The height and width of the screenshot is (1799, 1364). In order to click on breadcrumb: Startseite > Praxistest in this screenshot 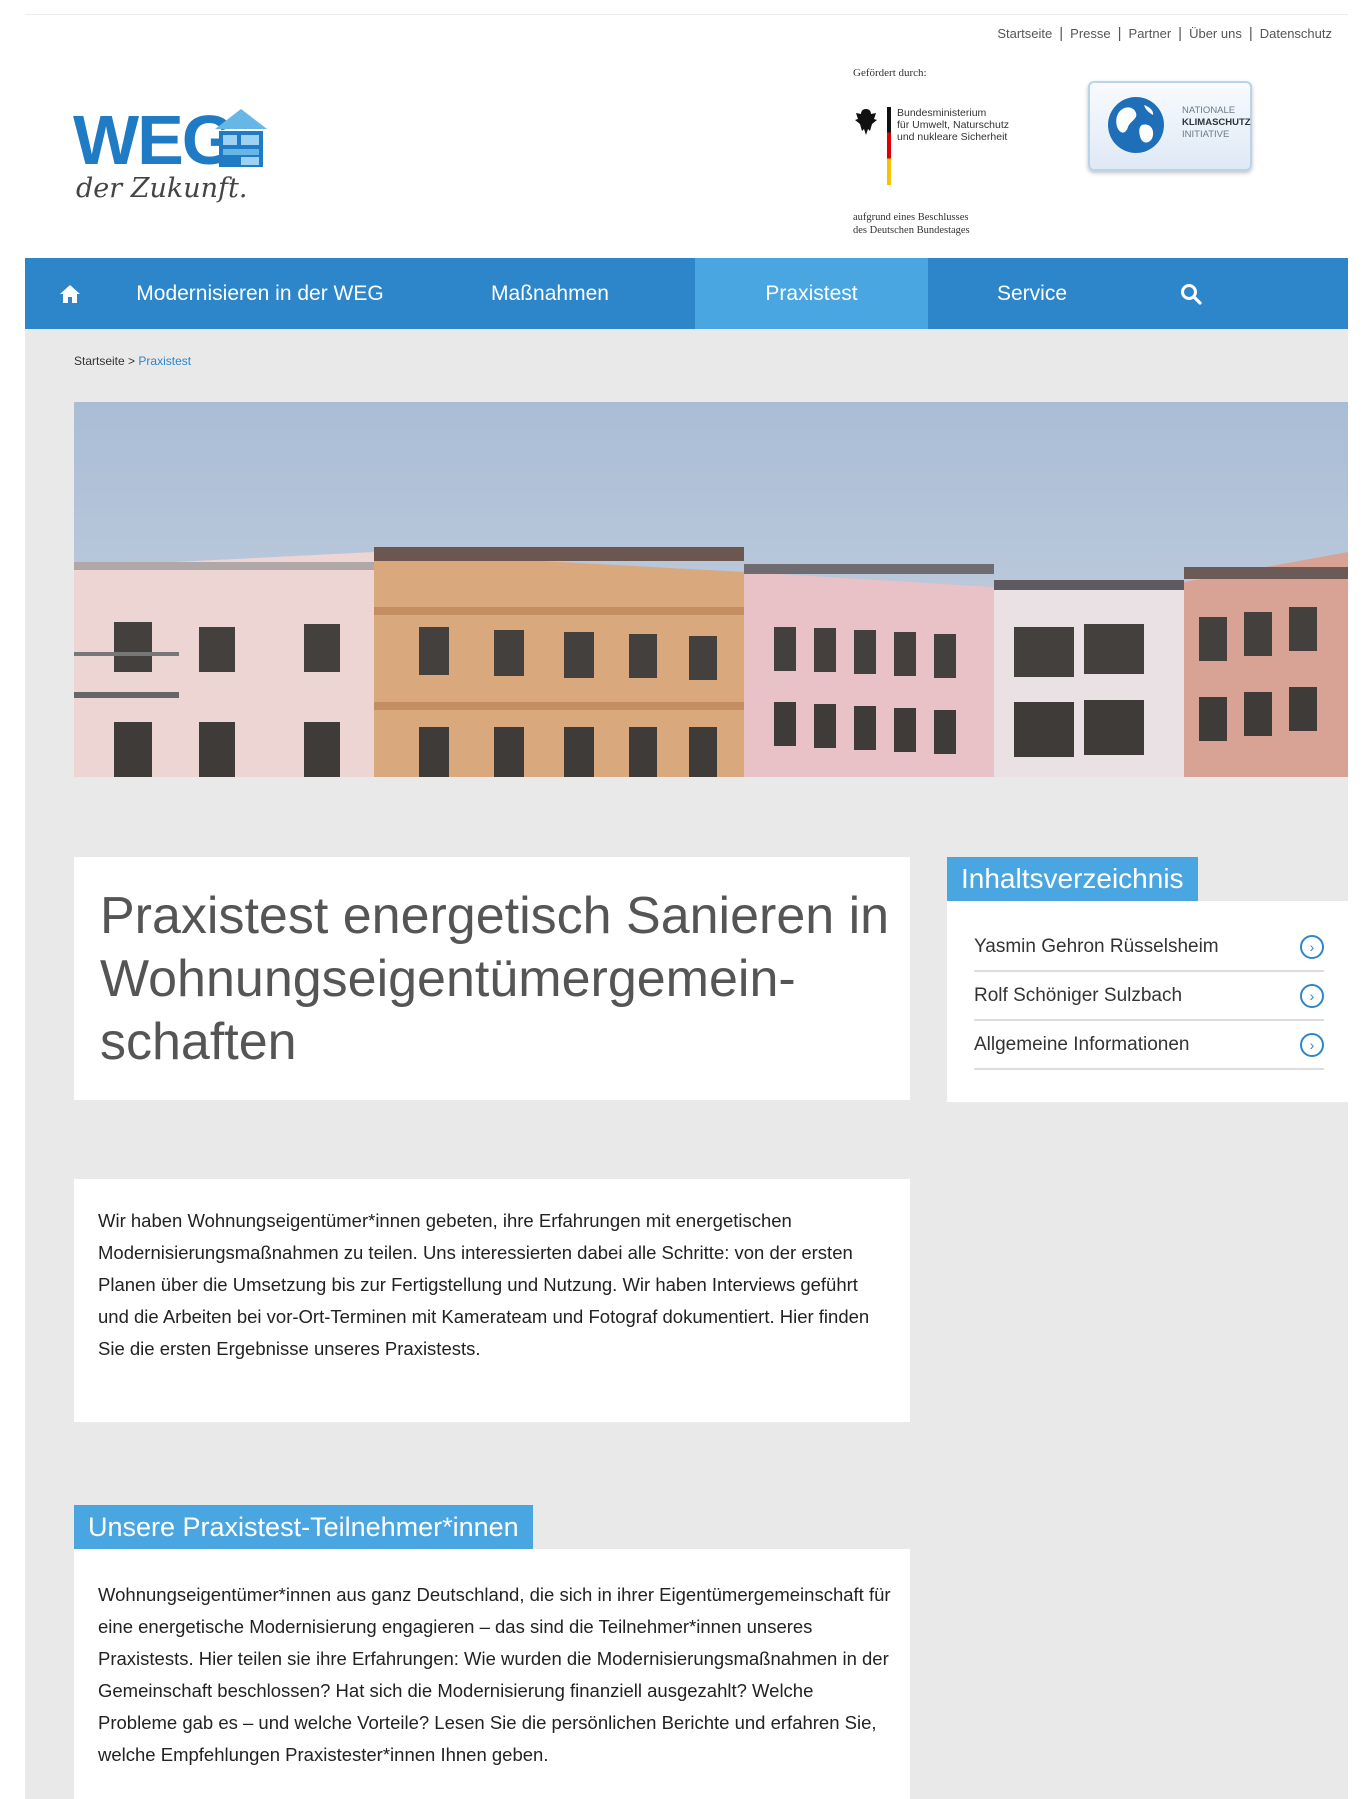, I will do `click(132, 361)`.